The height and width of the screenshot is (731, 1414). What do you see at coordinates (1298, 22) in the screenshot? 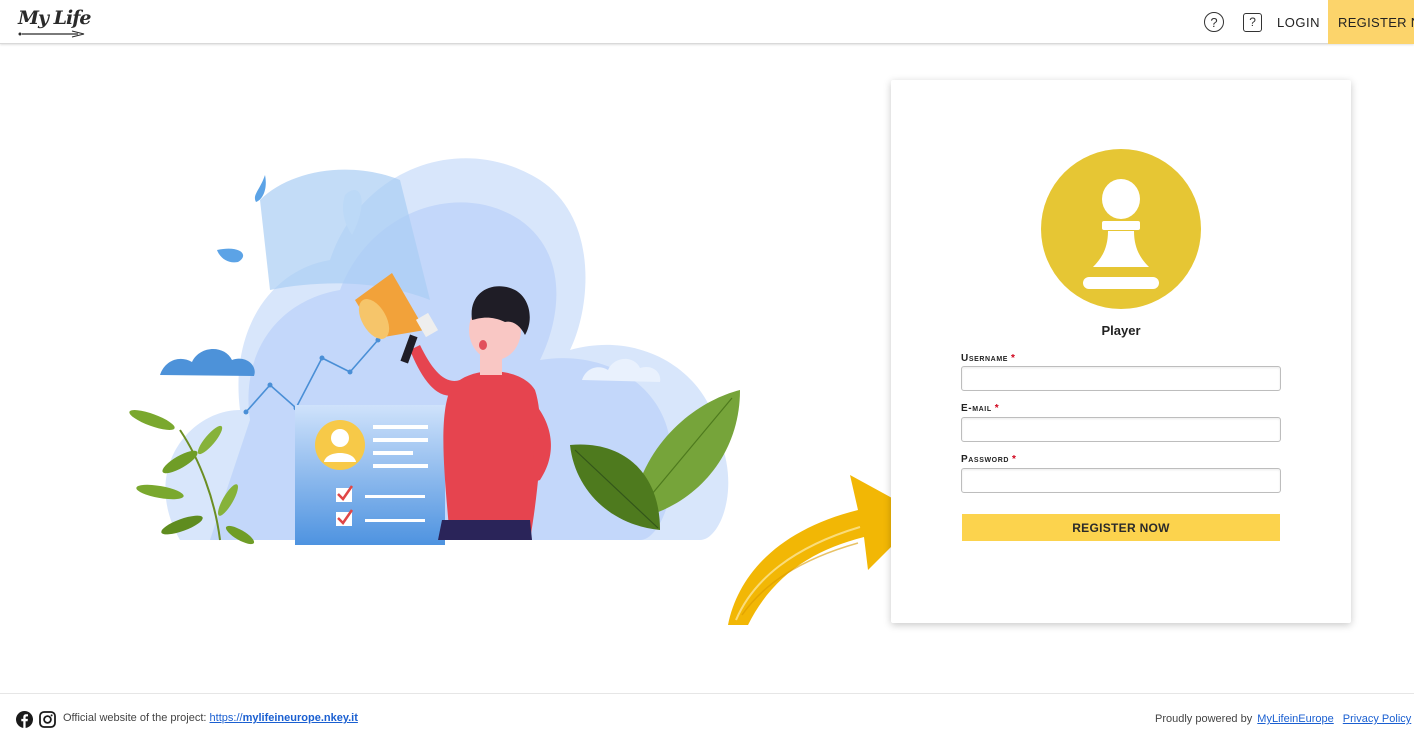
I see `login-link: LOGIN` at bounding box center [1298, 22].